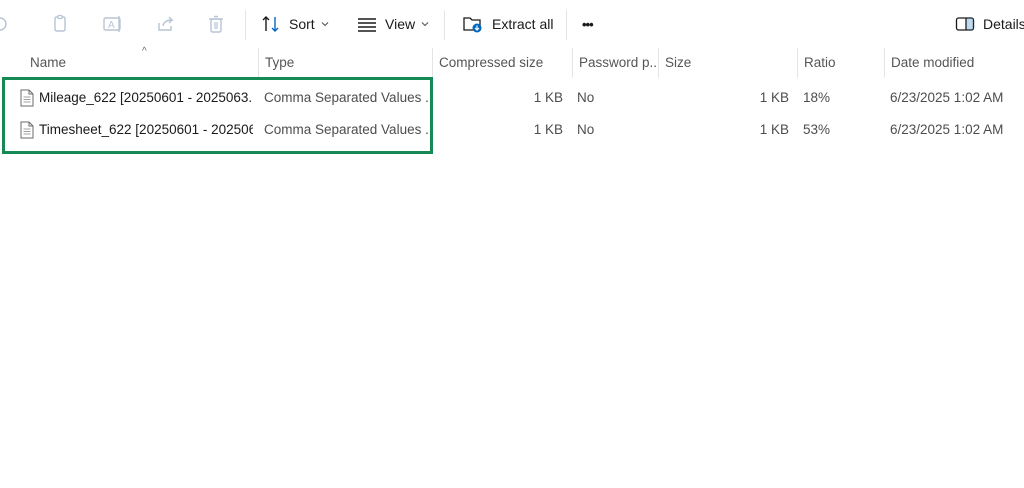  I want to click on extract-folder-icon, so click(473, 24).